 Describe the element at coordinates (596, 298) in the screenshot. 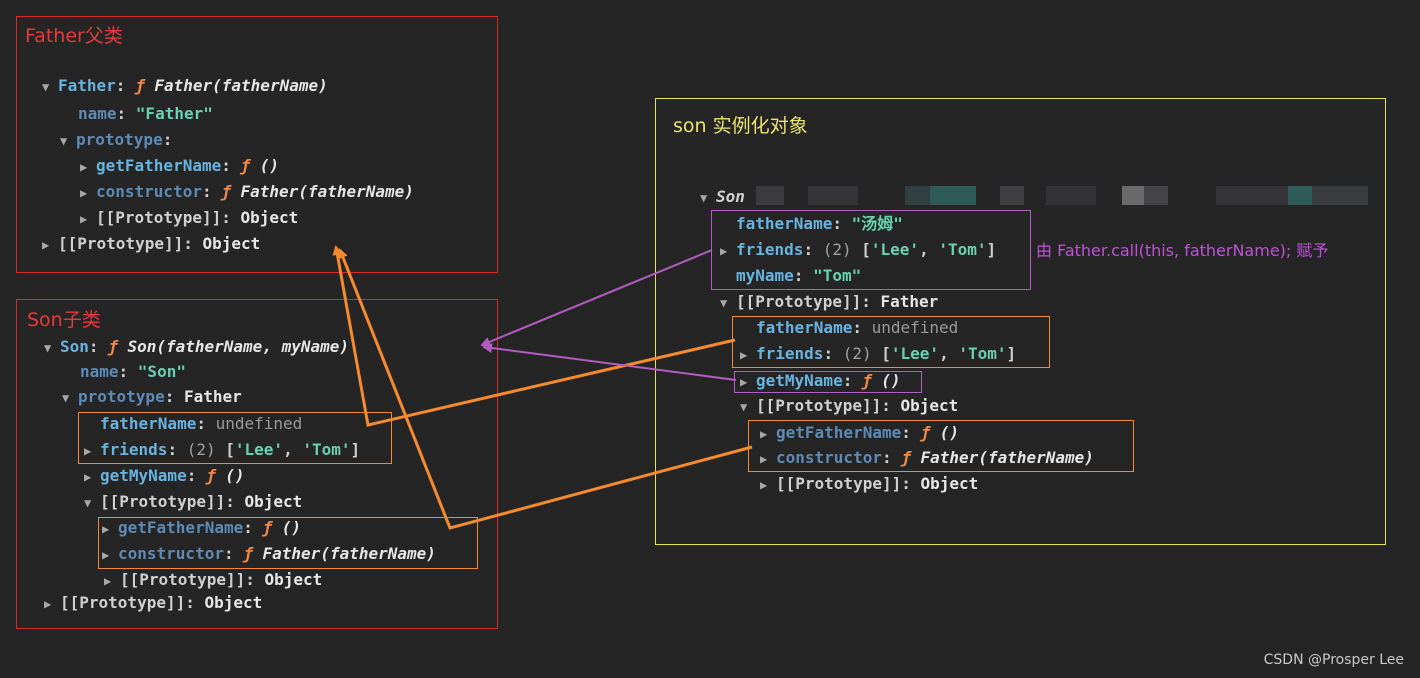

I see `purple-arrow-own-props` at that location.